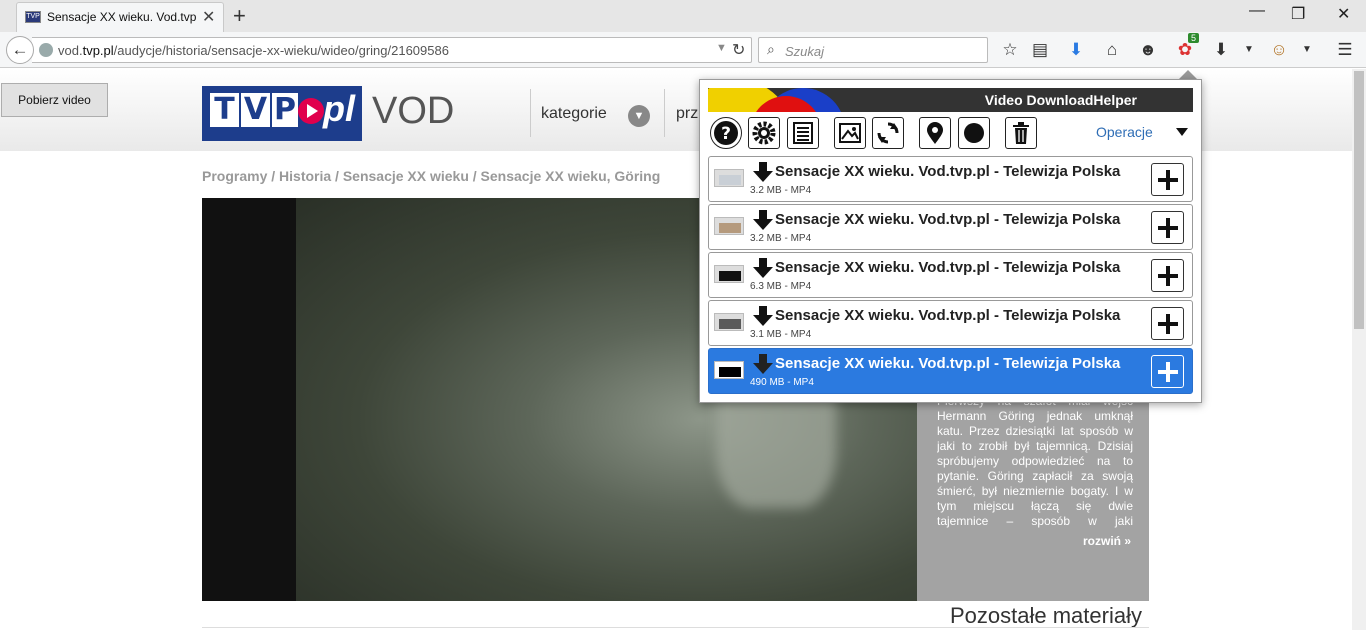 This screenshot has height=630, width=1366. I want to click on scrollbar-thumb, so click(1359, 200).